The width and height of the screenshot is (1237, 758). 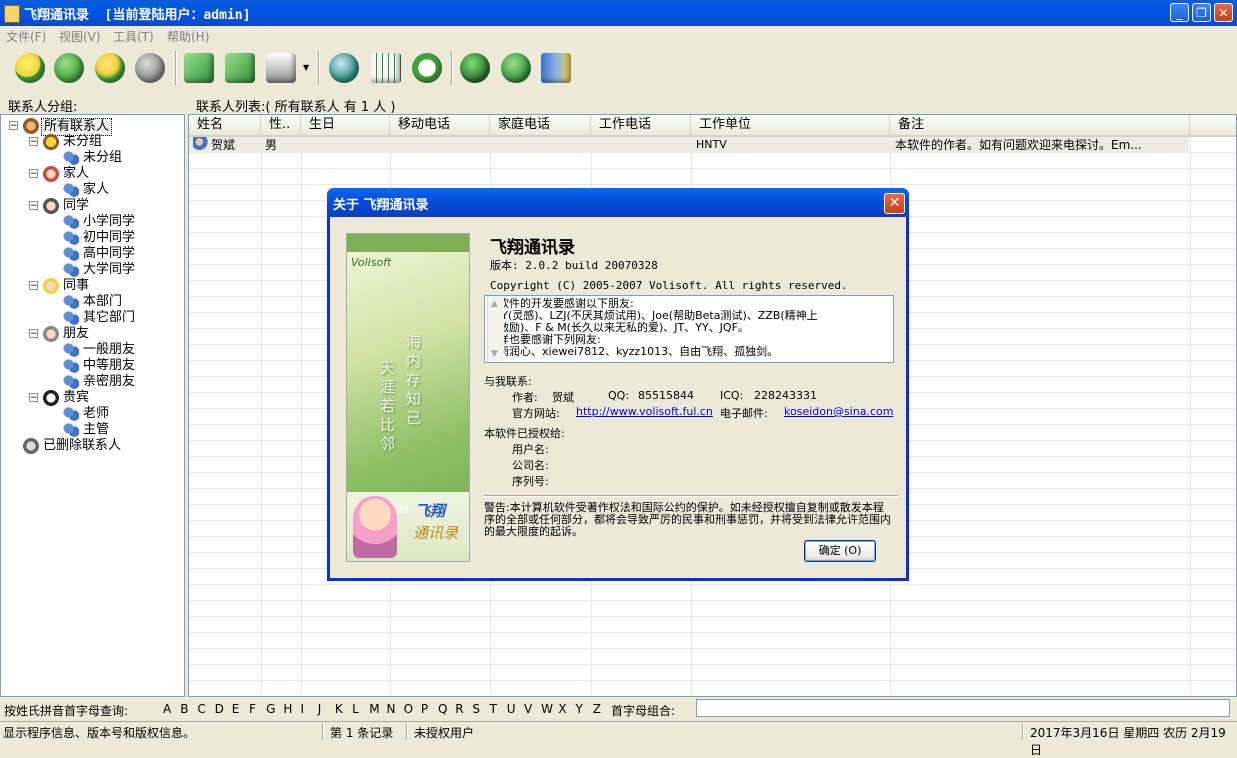 What do you see at coordinates (345, 126) in the screenshot?
I see `column-header-birthday: 生日` at bounding box center [345, 126].